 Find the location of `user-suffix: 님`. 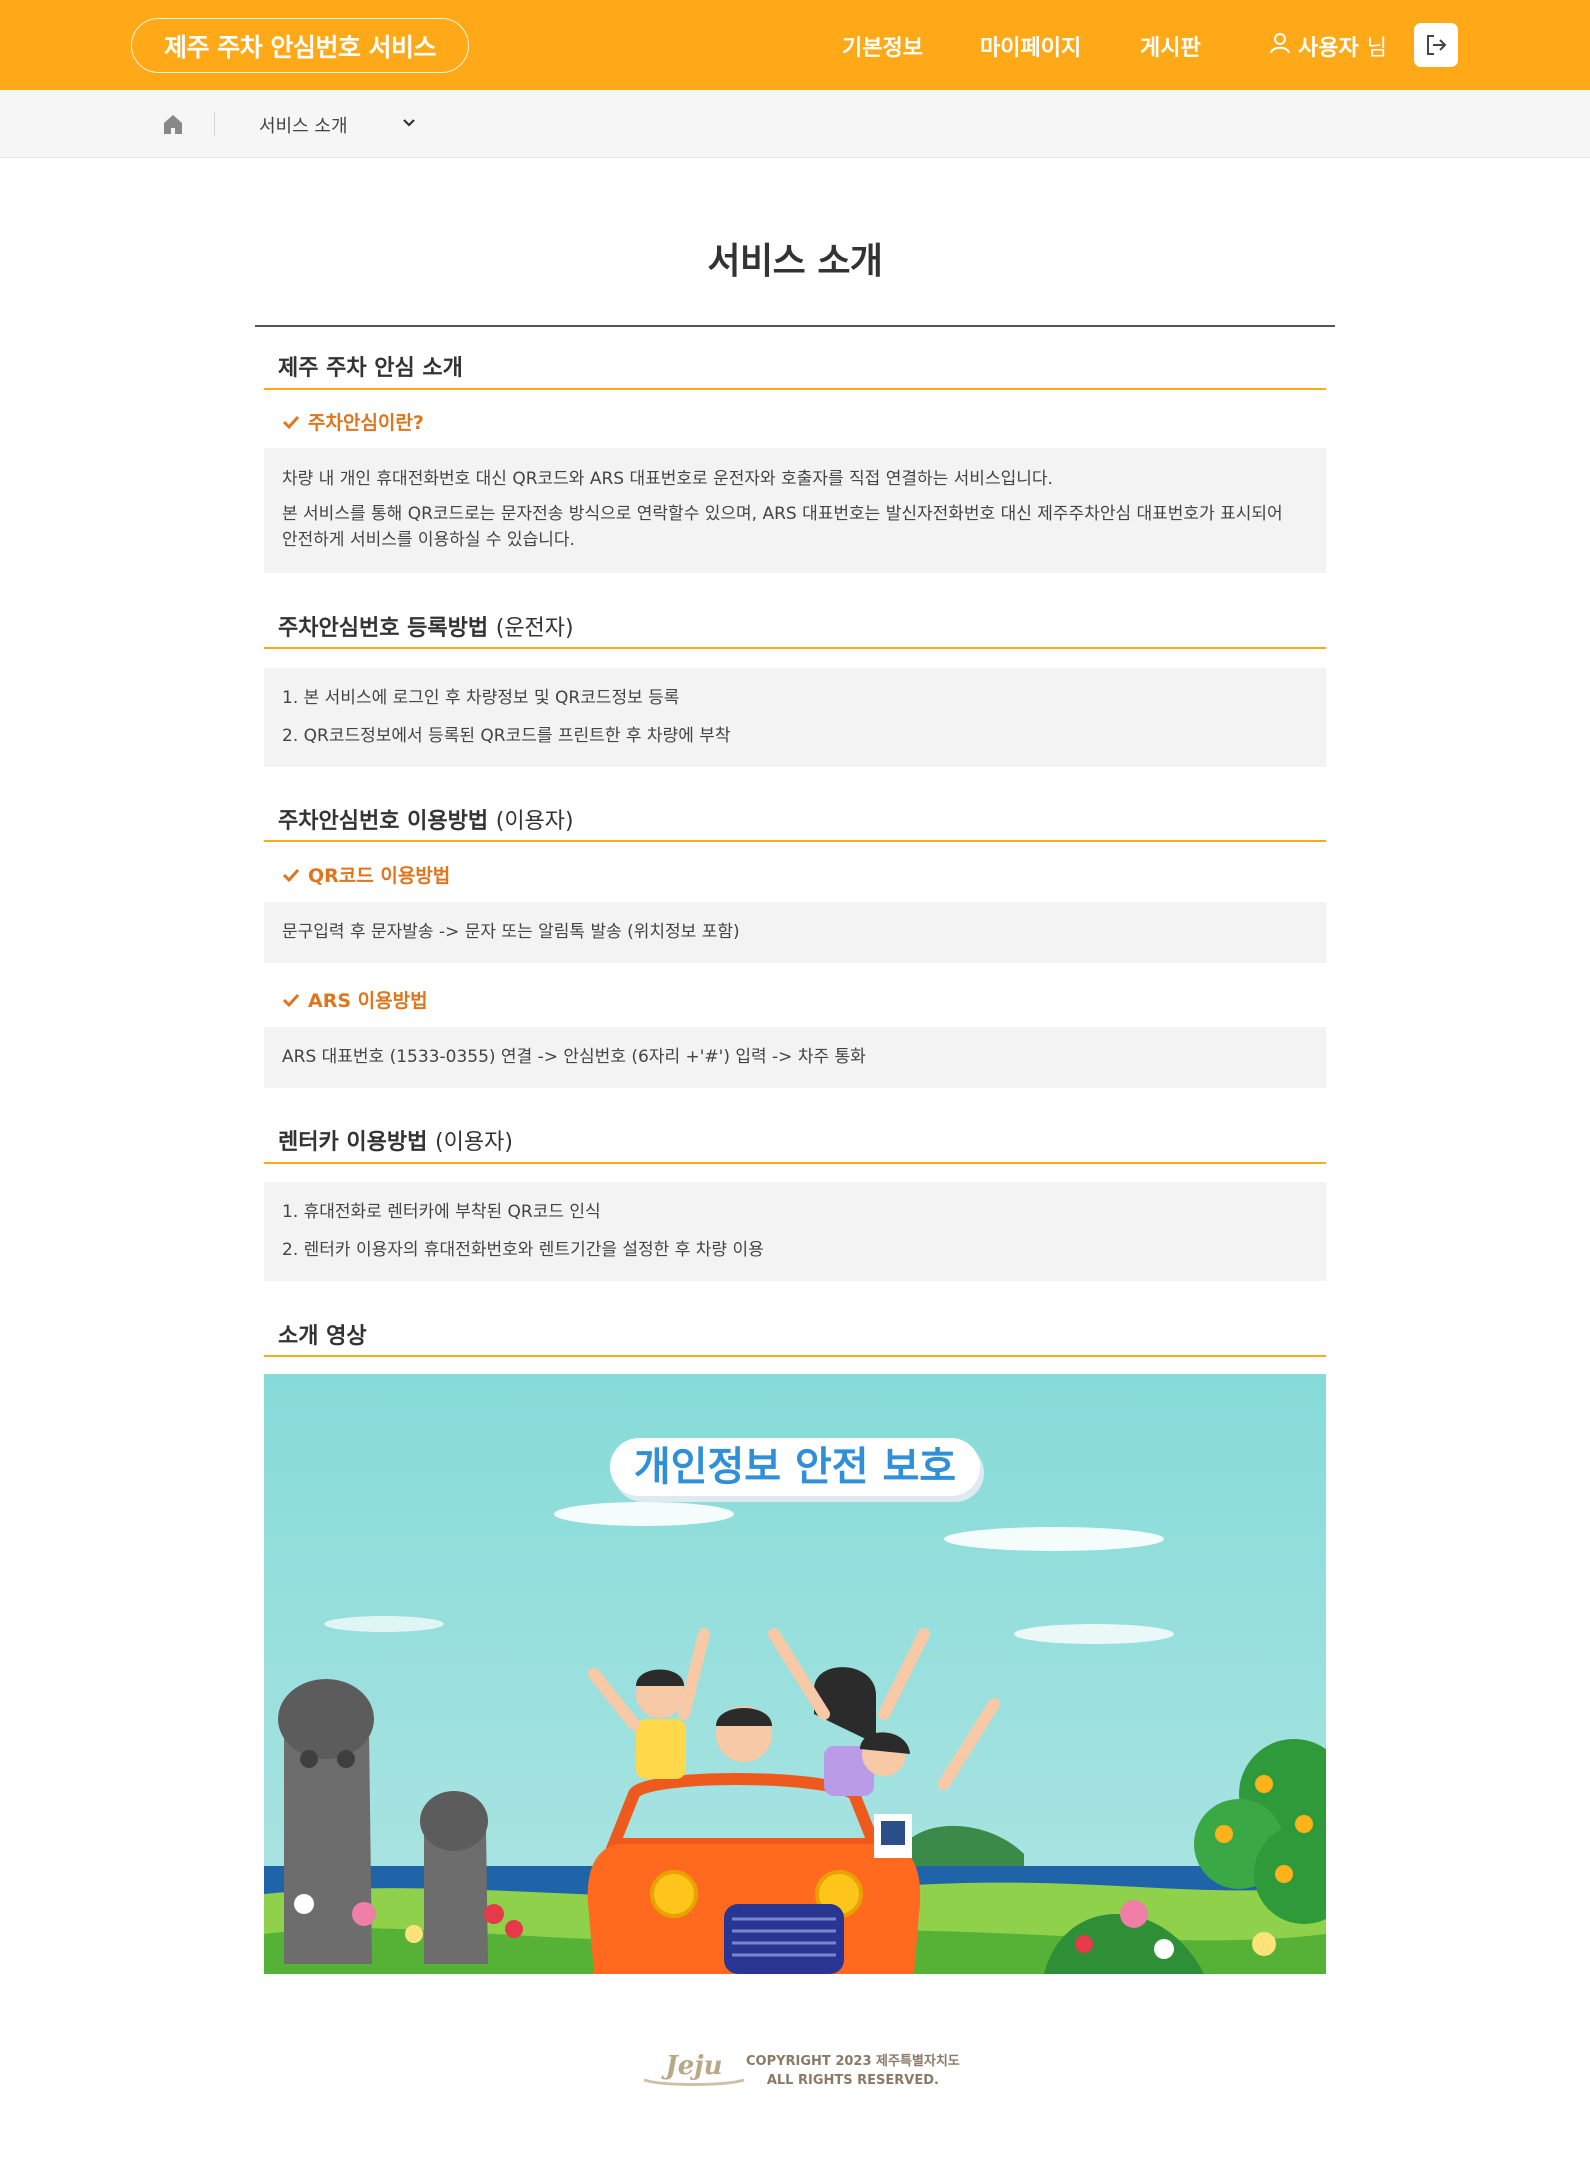

user-suffix: 님 is located at coordinates (1376, 48).